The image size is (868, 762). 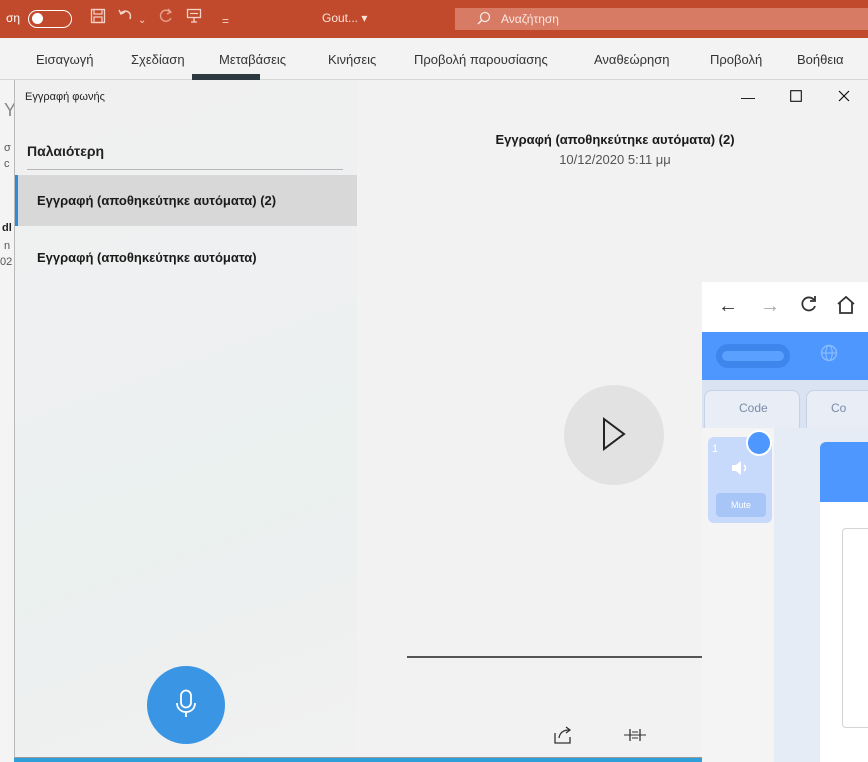 I want to click on close-button, so click(x=844, y=97).